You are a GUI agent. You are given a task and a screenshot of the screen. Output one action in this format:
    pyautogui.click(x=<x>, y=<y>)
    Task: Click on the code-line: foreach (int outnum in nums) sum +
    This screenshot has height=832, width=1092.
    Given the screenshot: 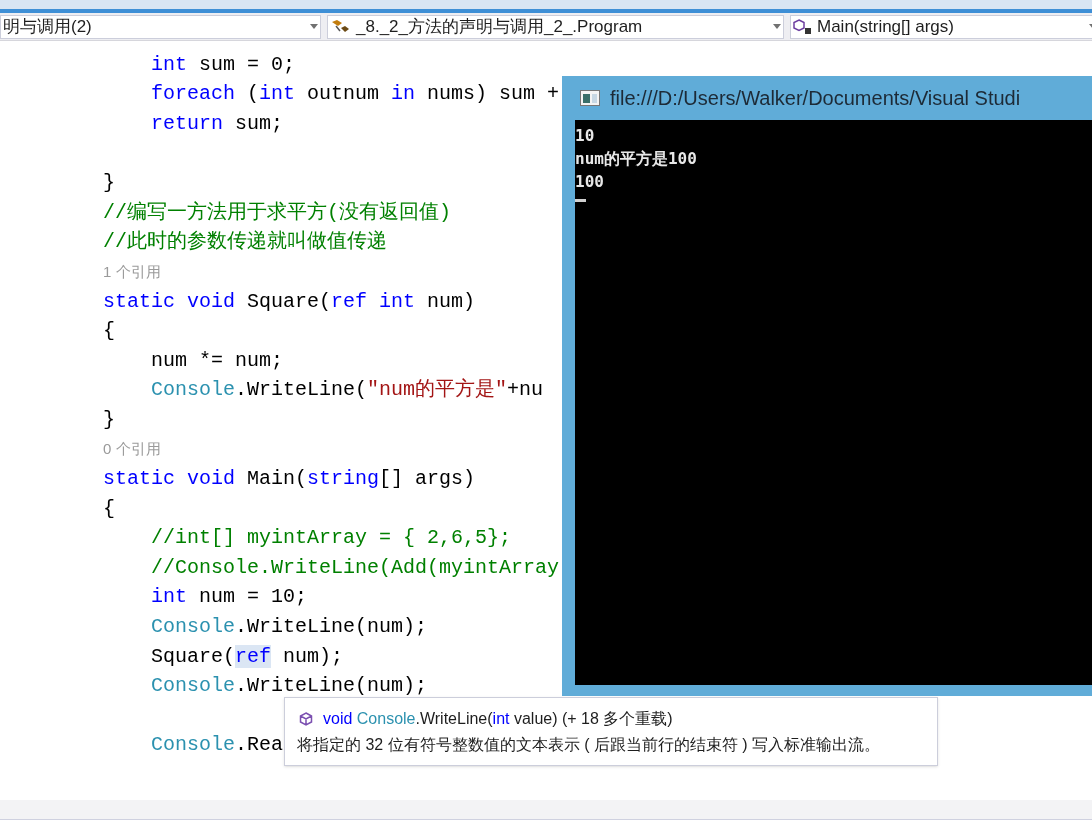 What is the action you would take?
    pyautogui.click(x=355, y=94)
    